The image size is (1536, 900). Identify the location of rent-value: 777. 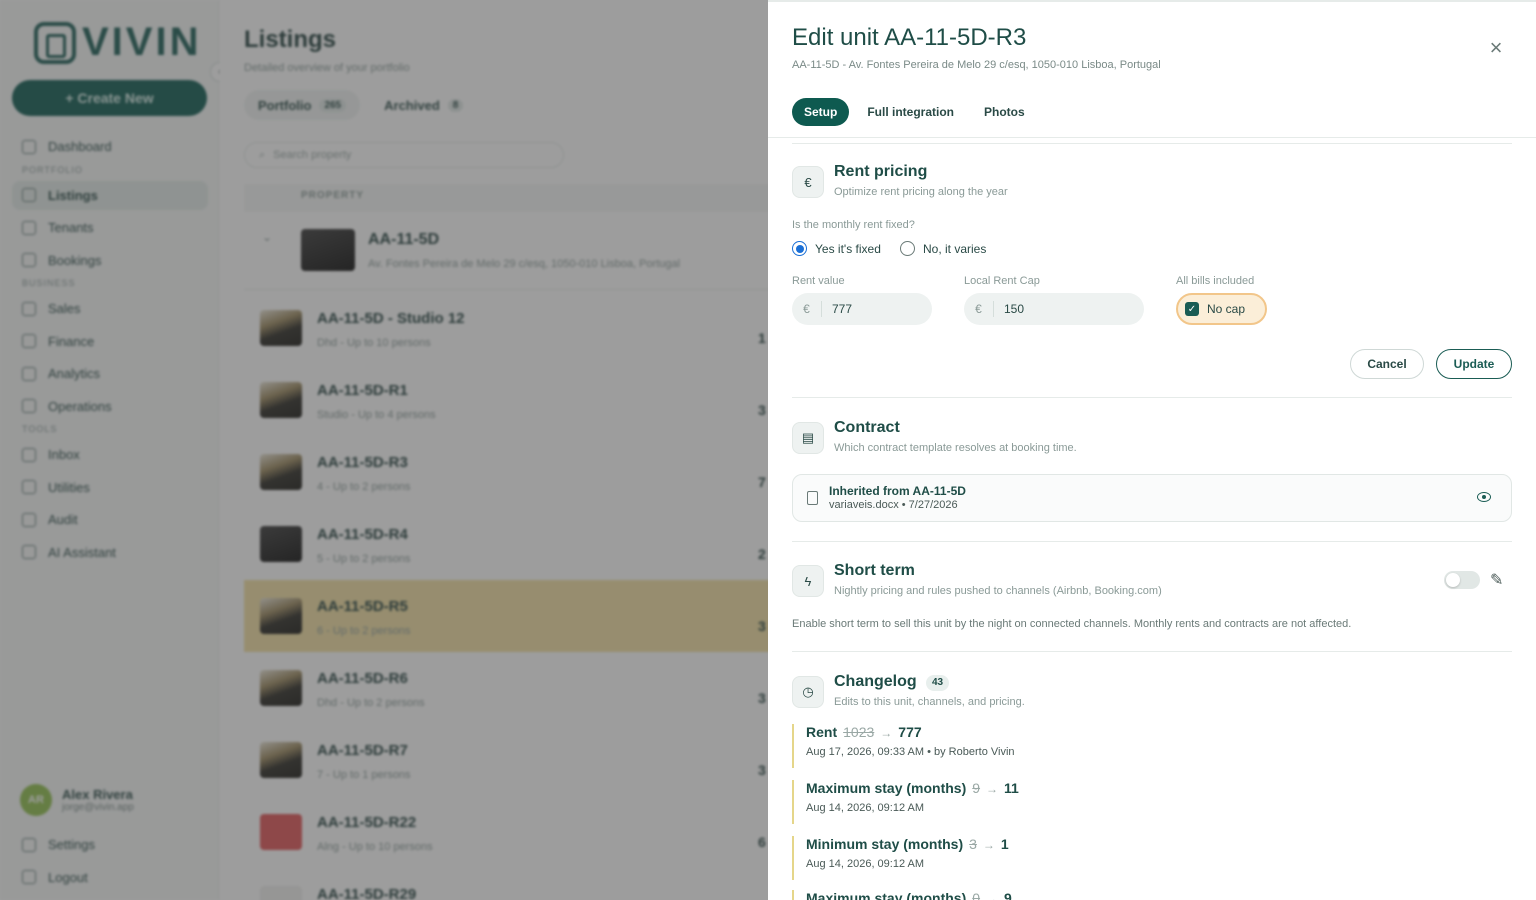
(842, 309).